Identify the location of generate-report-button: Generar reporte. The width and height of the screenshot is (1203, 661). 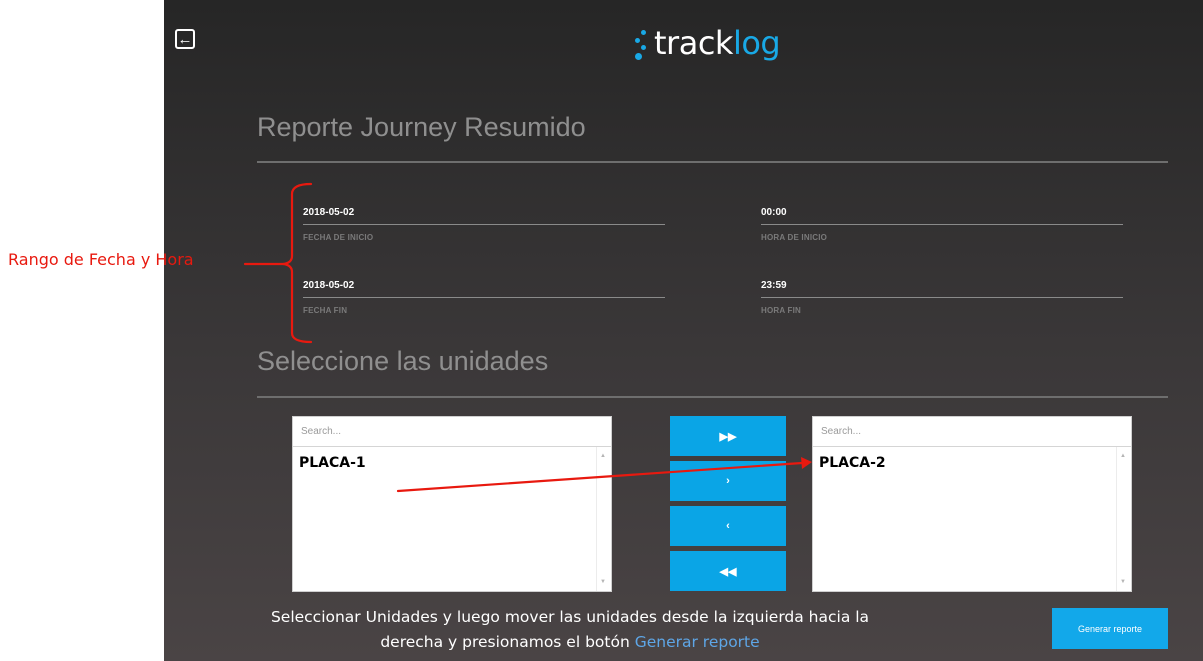
(1110, 628).